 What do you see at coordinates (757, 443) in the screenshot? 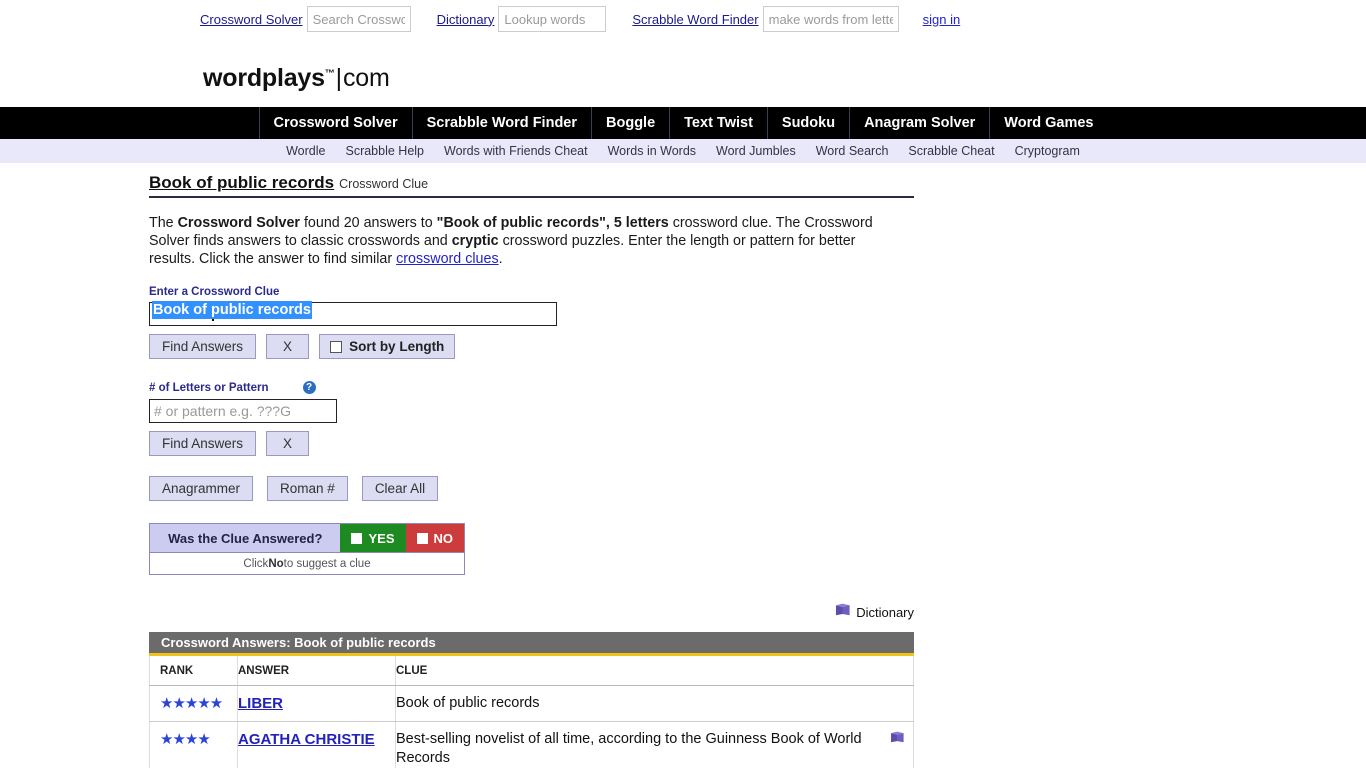
I see `pattern-button-row: Find Answers X` at bounding box center [757, 443].